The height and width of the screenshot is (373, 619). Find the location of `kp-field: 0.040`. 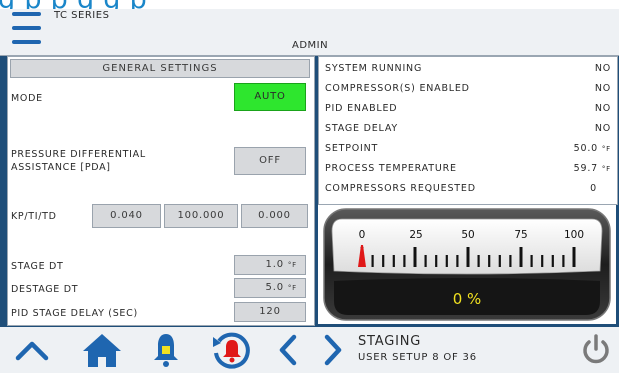

kp-field: 0.040 is located at coordinates (126, 216).